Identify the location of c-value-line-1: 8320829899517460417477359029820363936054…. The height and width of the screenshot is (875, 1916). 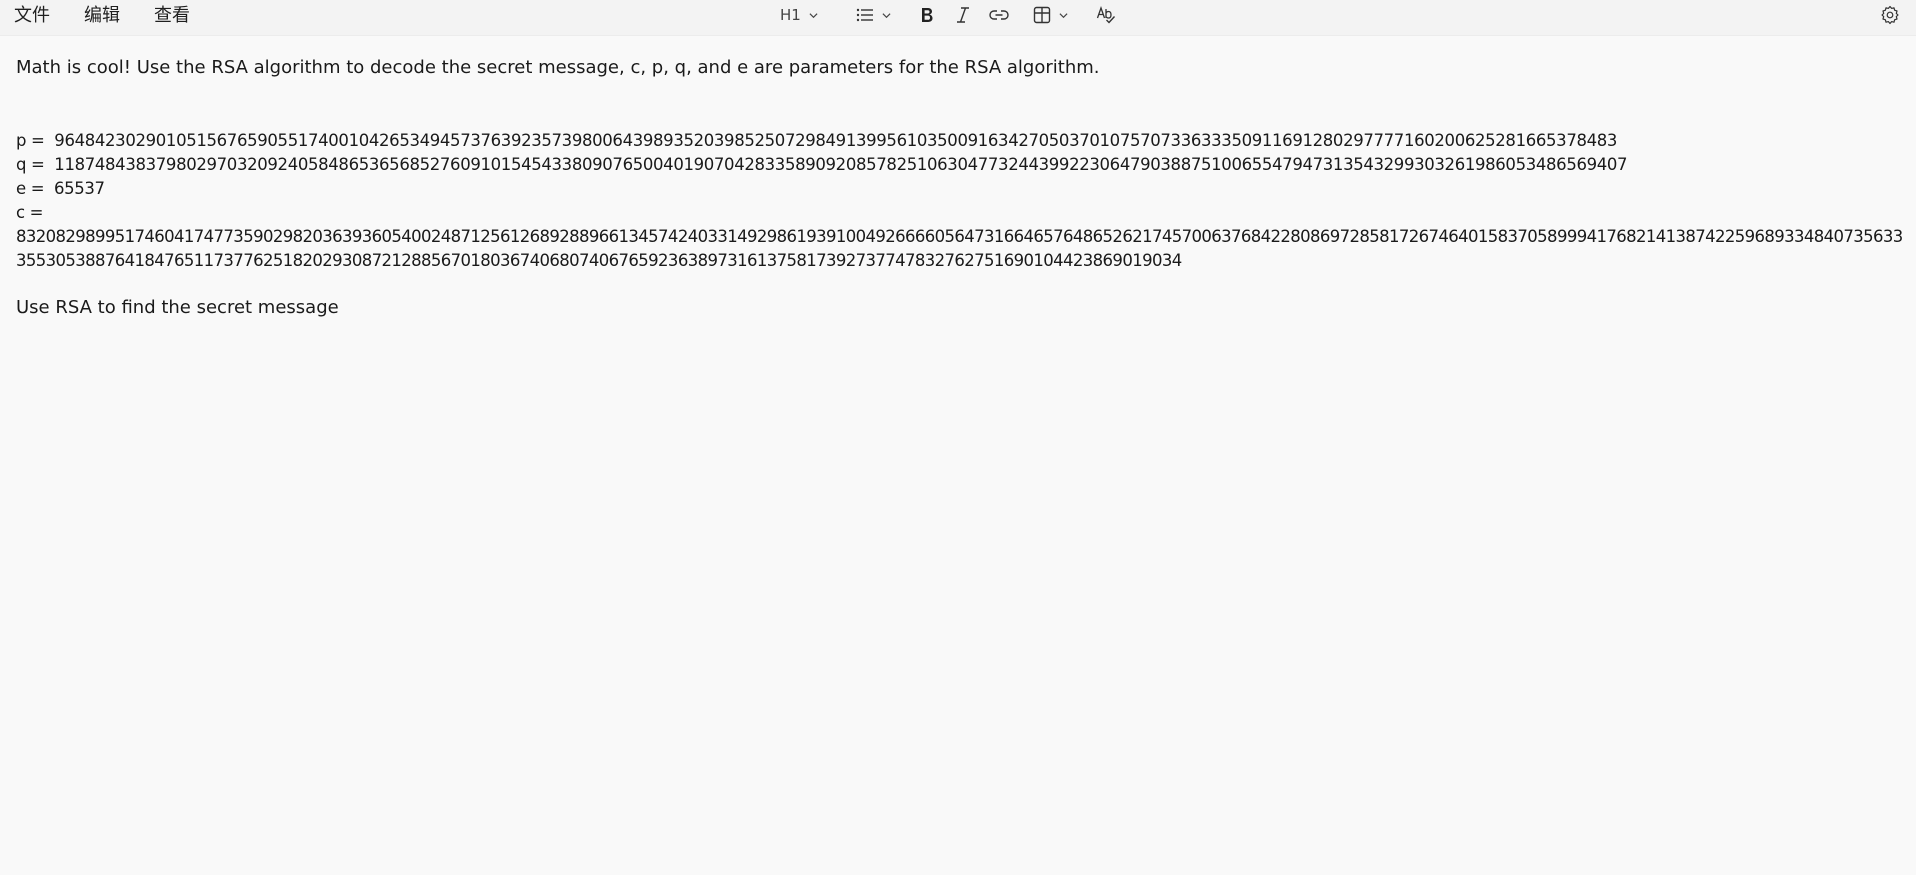
(959, 236).